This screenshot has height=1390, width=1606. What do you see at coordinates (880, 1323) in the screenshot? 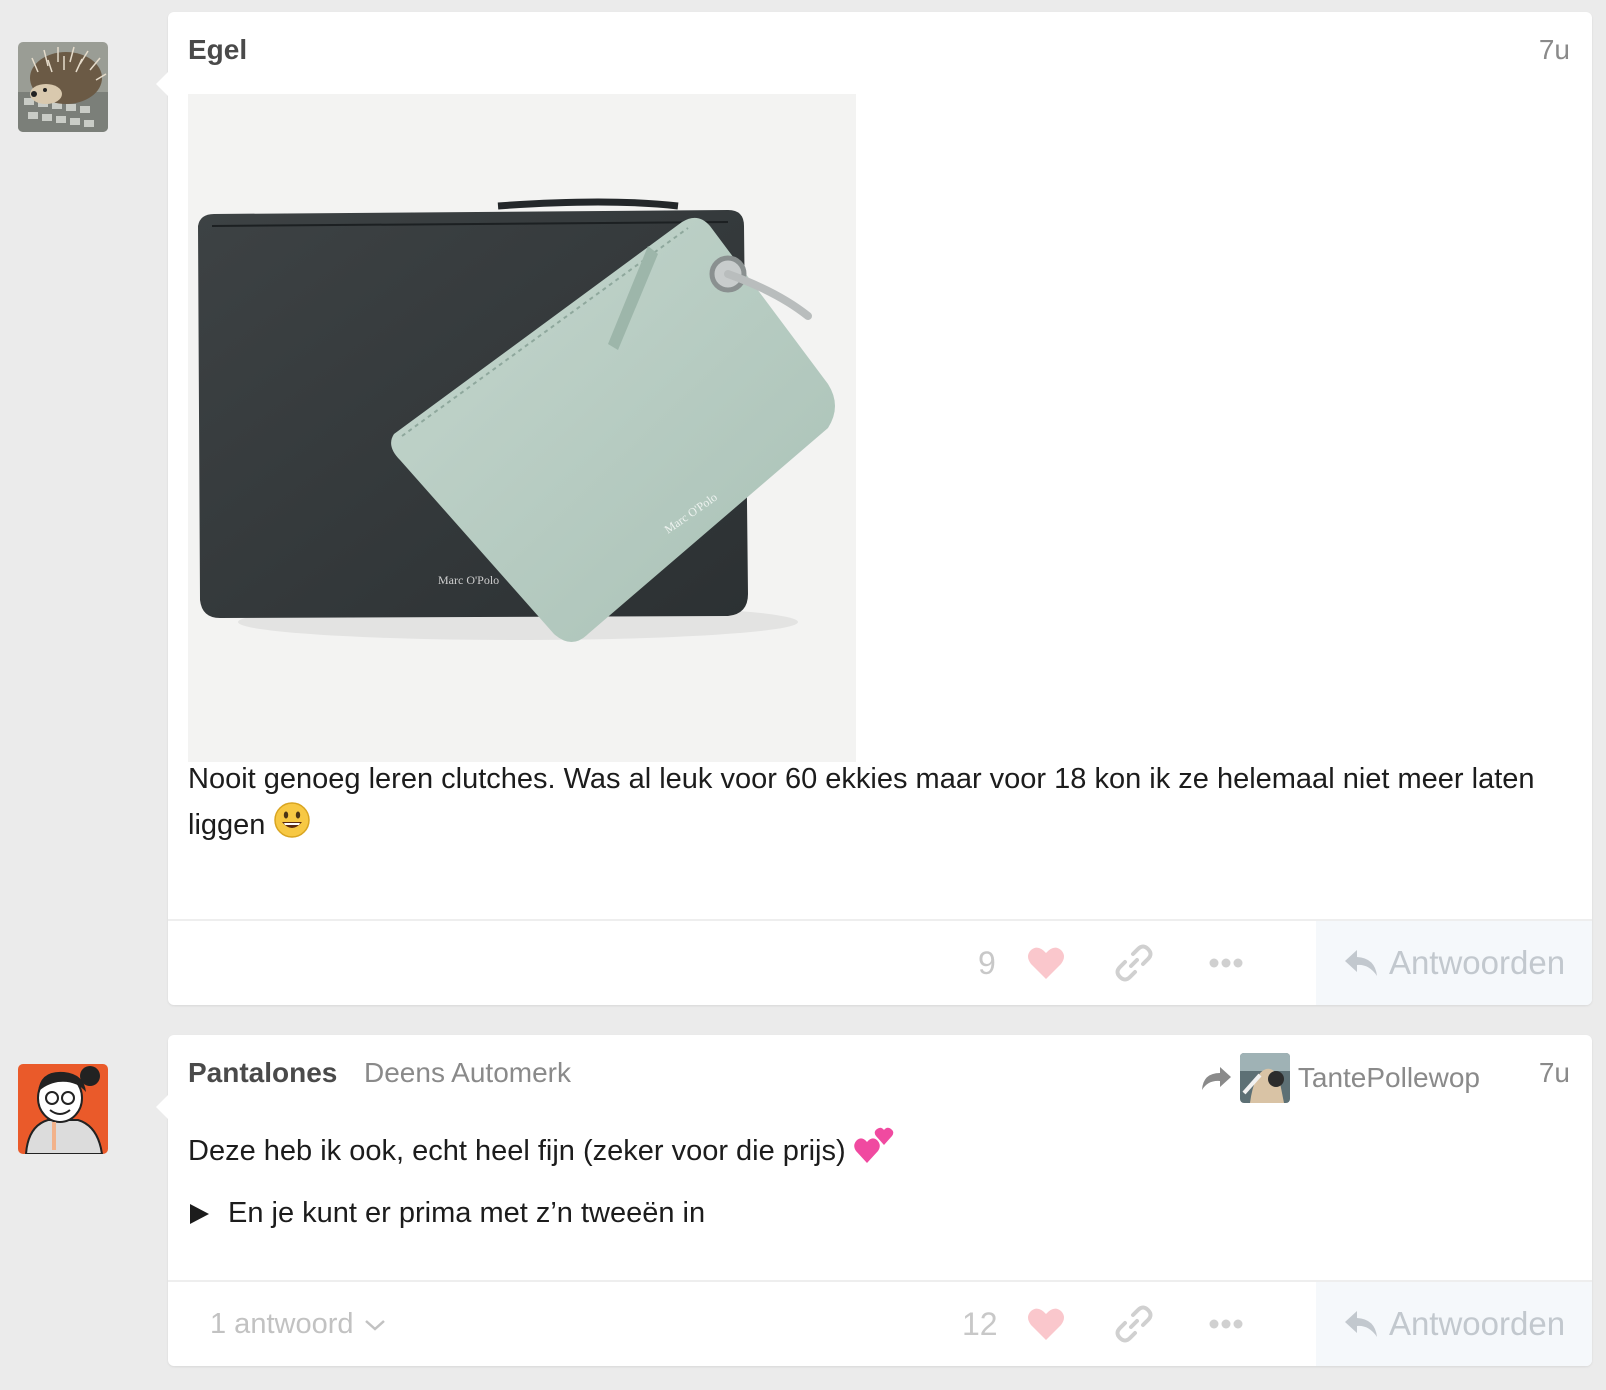
I see `post-actions: 1 antwoord 12 Antwoorden` at bounding box center [880, 1323].